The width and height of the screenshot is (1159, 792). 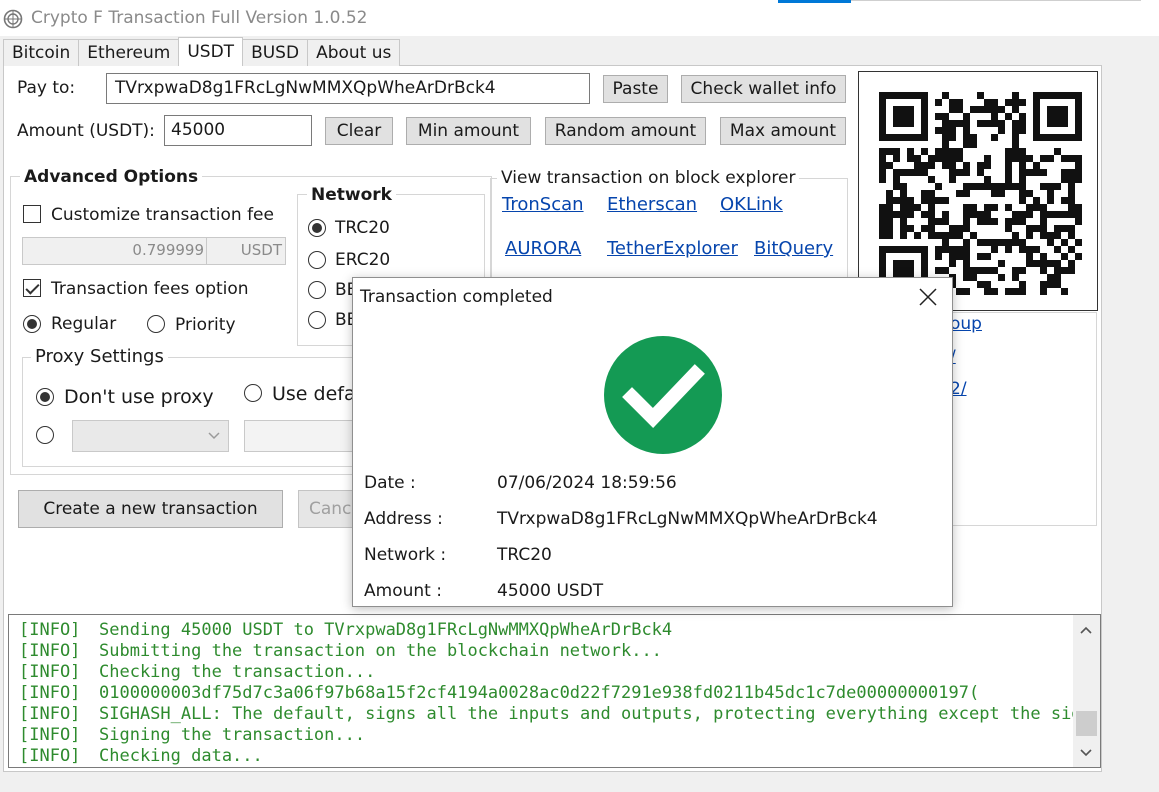 What do you see at coordinates (150, 436) in the screenshot?
I see `proxy-type-select` at bounding box center [150, 436].